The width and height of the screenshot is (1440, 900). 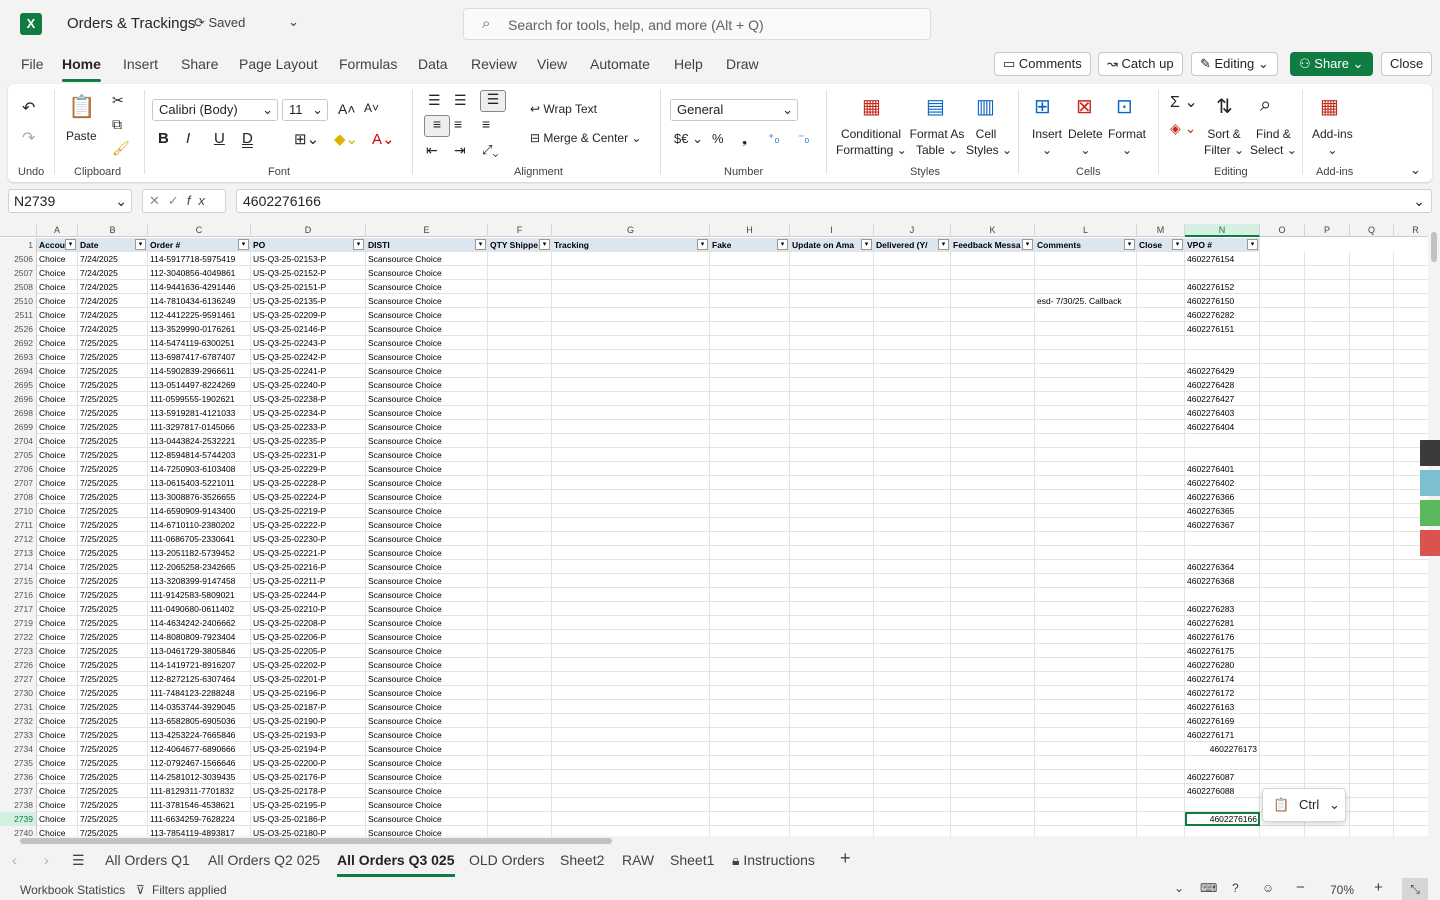 I want to click on cell: US-Q3-25-02200-P, so click(x=308, y=763).